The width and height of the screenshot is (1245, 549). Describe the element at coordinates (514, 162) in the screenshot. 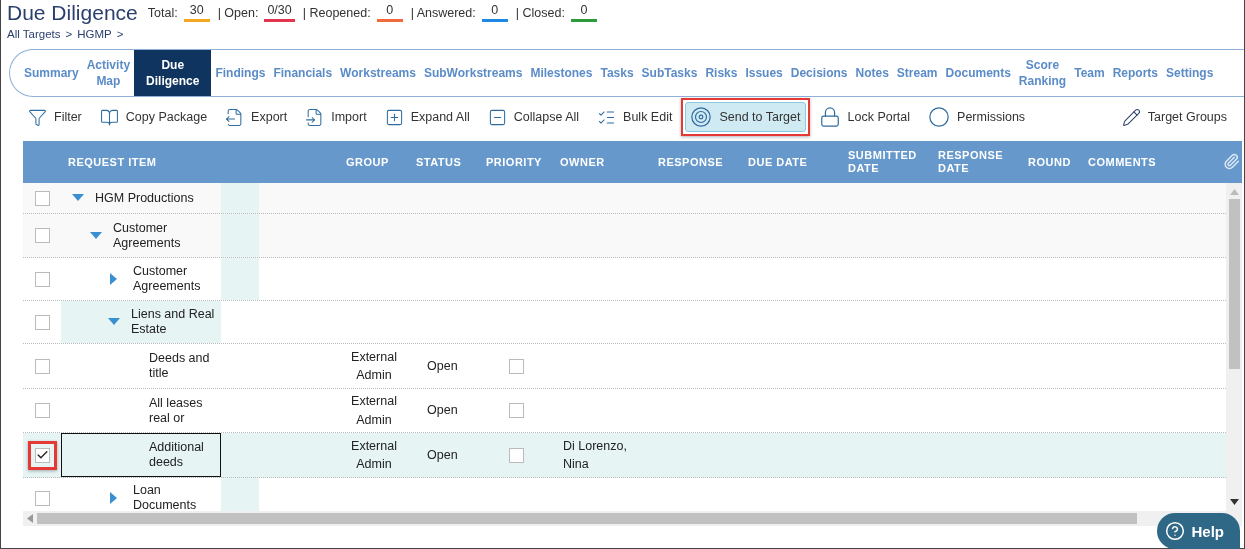

I see `column-header: PRIORITY` at that location.